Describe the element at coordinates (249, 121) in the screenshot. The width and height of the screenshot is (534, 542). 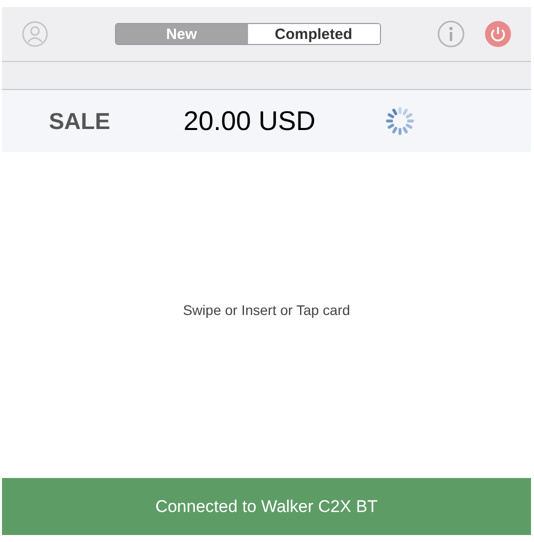
I see `amount-text: 20.00 USD` at that location.